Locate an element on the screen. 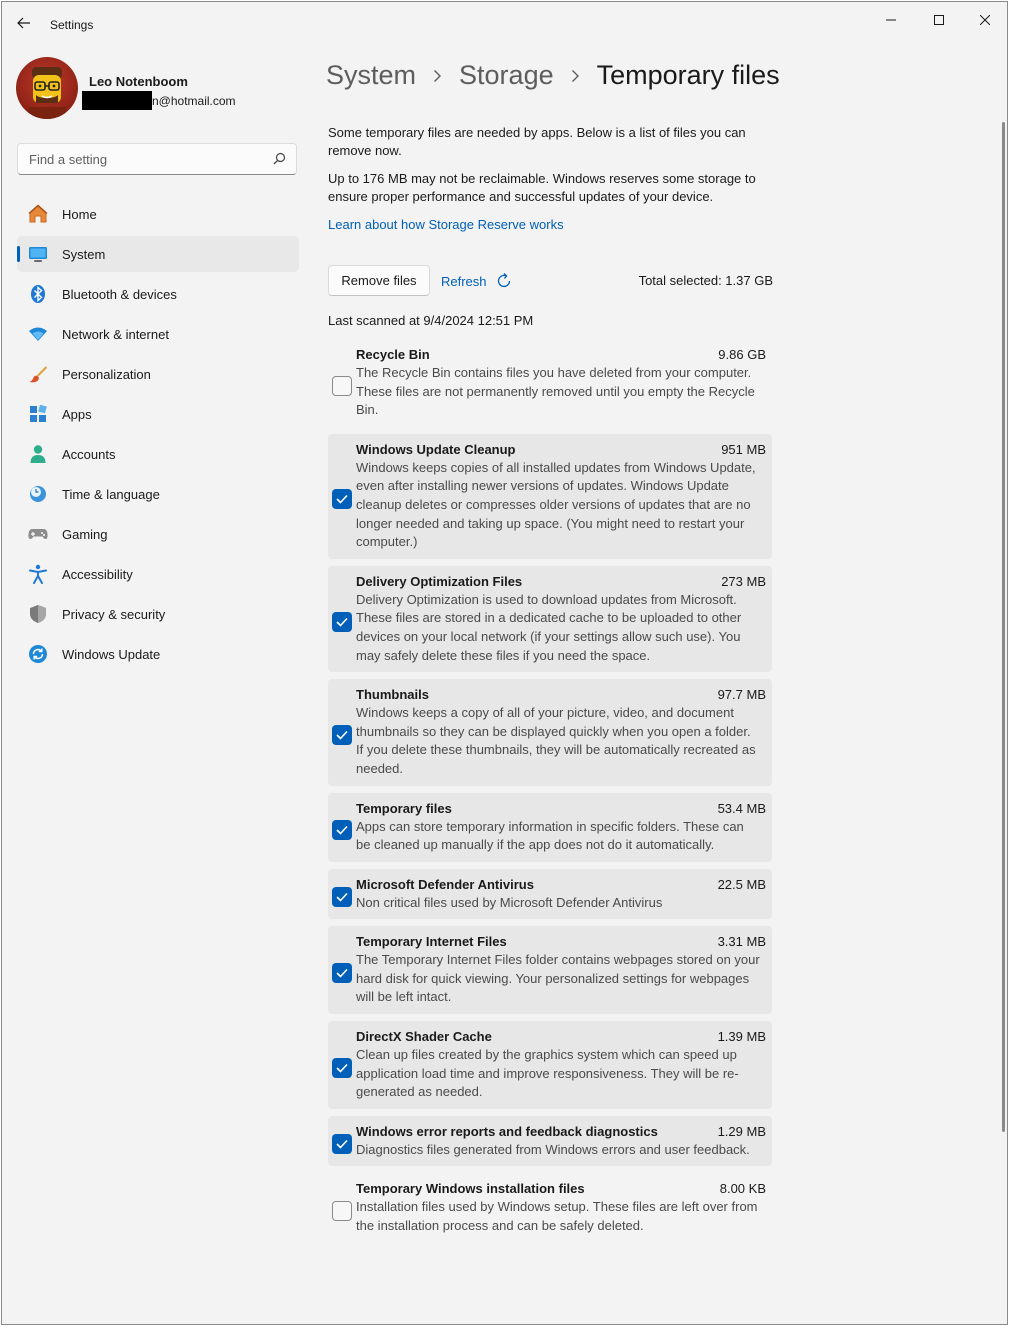 The height and width of the screenshot is (1329, 1013). sidebar-item-label: Apps is located at coordinates (77, 414).